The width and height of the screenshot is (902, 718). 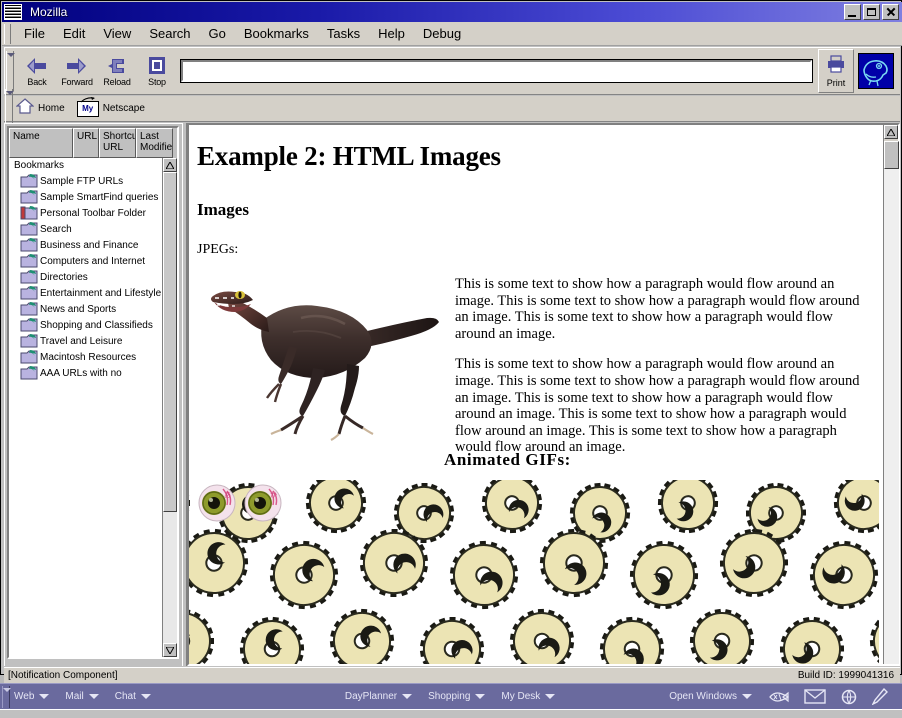 What do you see at coordinates (74, 33) in the screenshot?
I see `menu-edit: Edit` at bounding box center [74, 33].